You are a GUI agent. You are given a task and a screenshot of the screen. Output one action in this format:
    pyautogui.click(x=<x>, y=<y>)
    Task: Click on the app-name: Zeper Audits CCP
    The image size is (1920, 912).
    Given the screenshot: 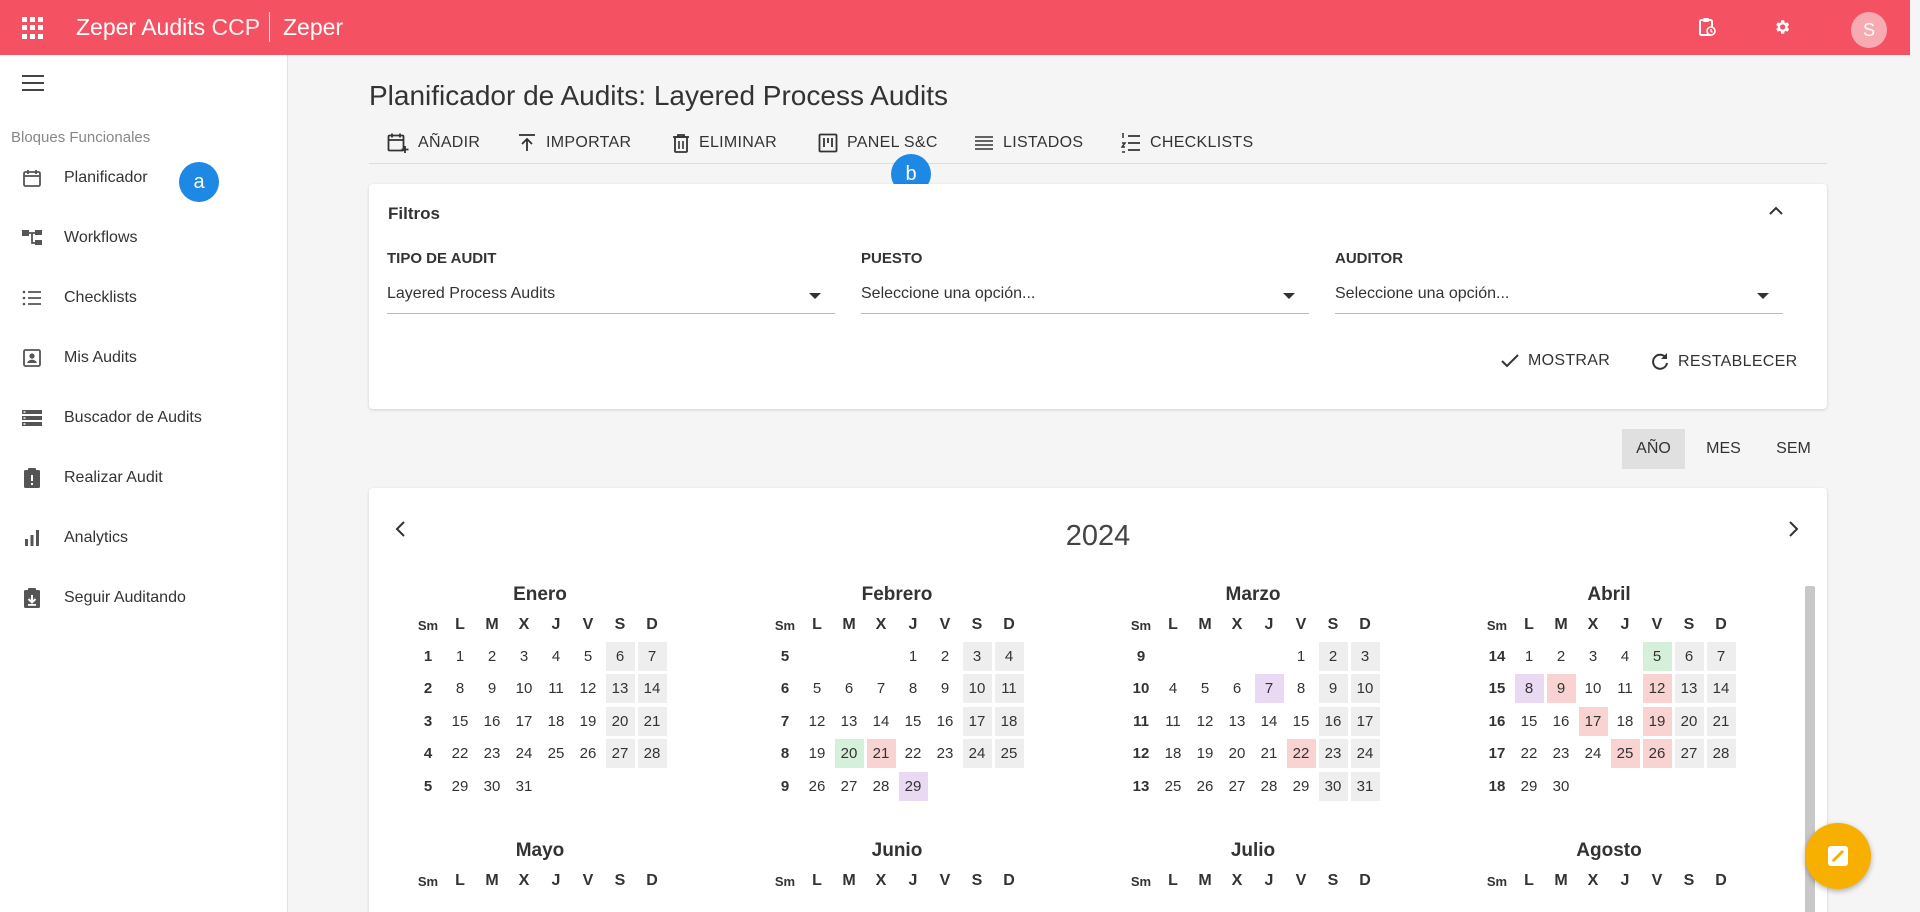 What is the action you would take?
    pyautogui.click(x=168, y=27)
    